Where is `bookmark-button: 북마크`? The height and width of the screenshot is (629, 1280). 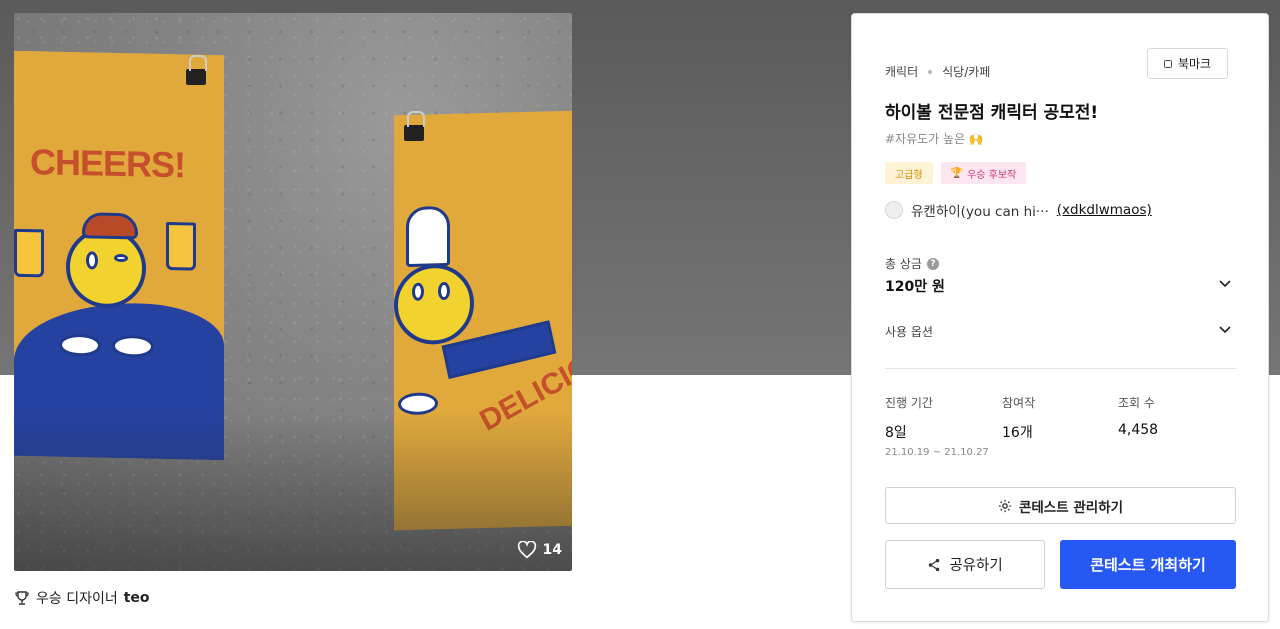
bookmark-button: 북마크 is located at coordinates (1187, 63).